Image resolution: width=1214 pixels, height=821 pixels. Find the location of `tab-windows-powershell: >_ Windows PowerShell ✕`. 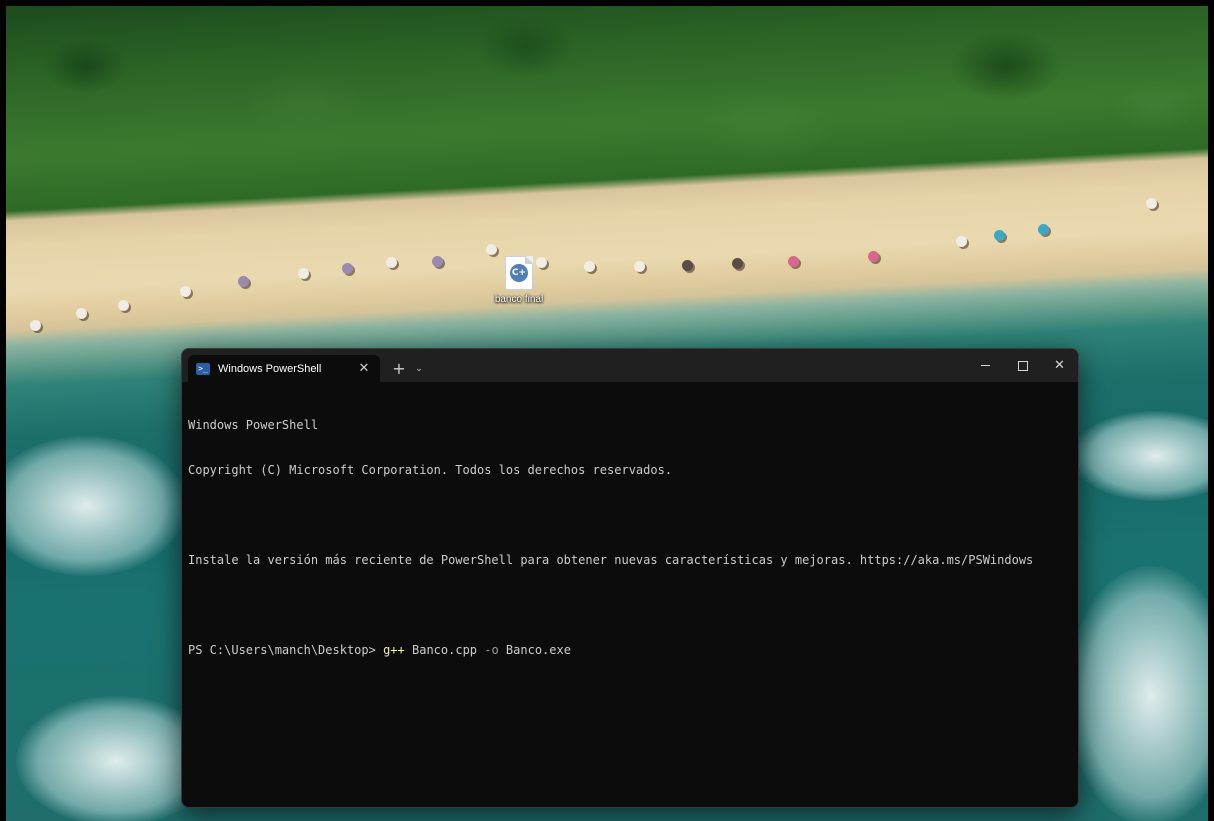

tab-windows-powershell: >_ Windows PowerShell ✕ is located at coordinates (284, 368).